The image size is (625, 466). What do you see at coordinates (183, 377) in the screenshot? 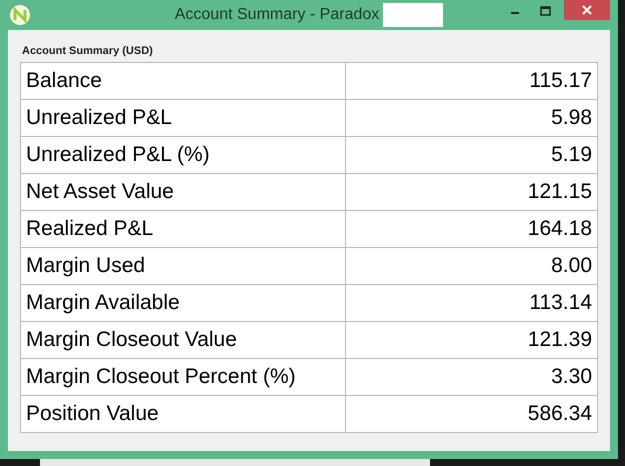
I see `row-label: Margin Closeout Percent (%)` at bounding box center [183, 377].